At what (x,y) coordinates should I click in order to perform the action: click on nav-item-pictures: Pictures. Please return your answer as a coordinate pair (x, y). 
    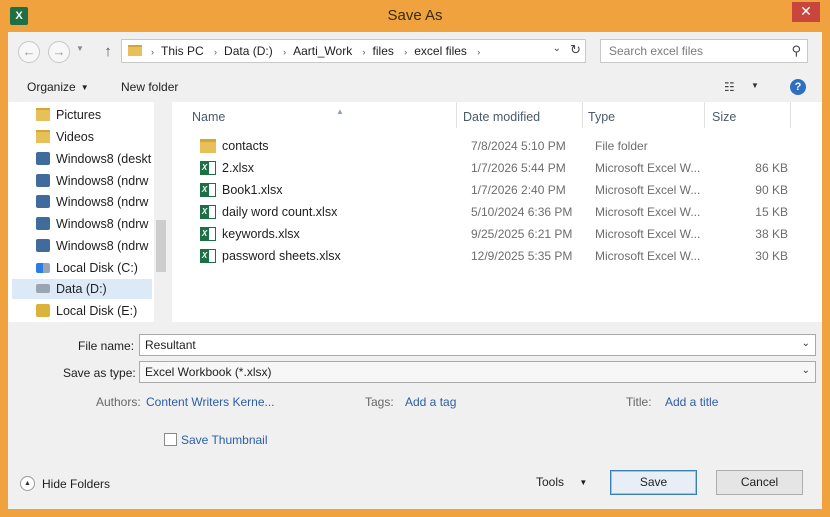
    Looking at the image, I should click on (68, 115).